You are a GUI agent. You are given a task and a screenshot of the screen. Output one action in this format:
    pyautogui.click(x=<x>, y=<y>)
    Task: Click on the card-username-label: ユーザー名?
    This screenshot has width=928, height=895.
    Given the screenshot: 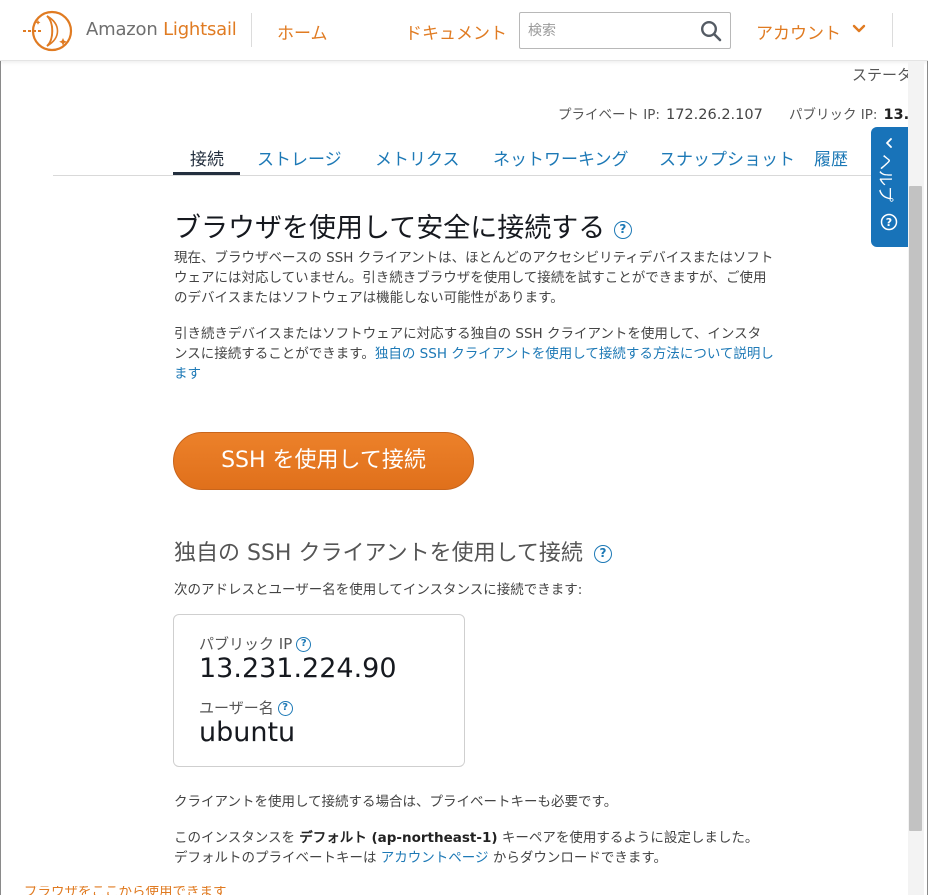 What is the action you would take?
    pyautogui.click(x=246, y=707)
    